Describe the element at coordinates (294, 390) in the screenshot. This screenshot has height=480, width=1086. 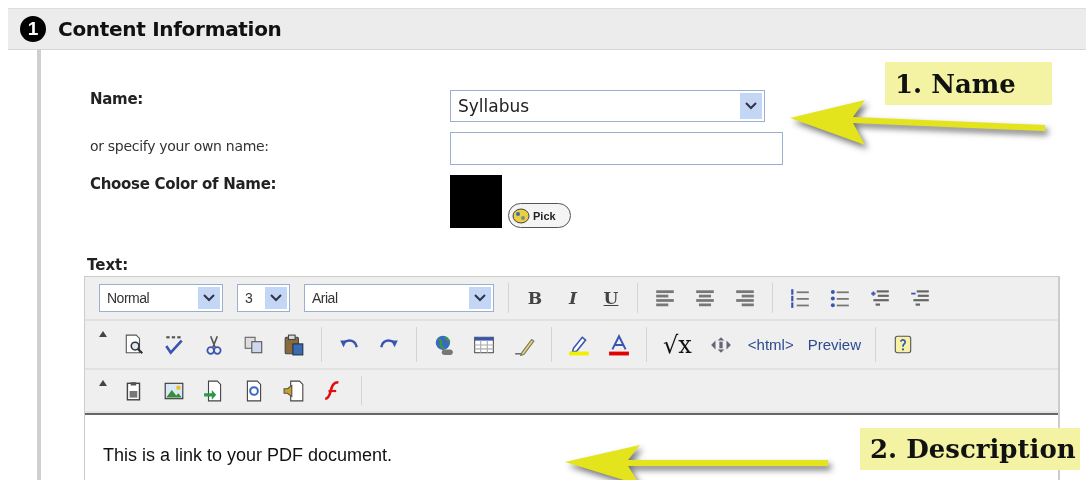
I see `speaker-document-icon` at that location.